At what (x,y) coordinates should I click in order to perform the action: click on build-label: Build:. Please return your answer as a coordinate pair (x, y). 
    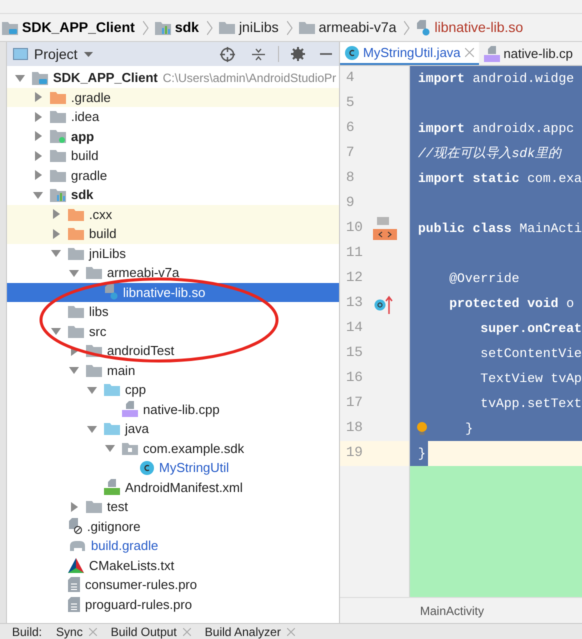
    Looking at the image, I should click on (27, 631).